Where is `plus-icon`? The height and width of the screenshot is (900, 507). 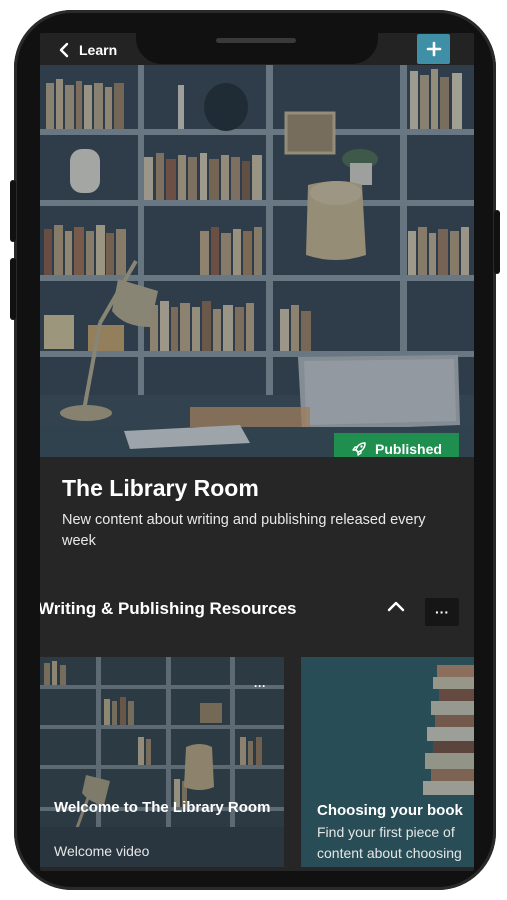 plus-icon is located at coordinates (433, 49).